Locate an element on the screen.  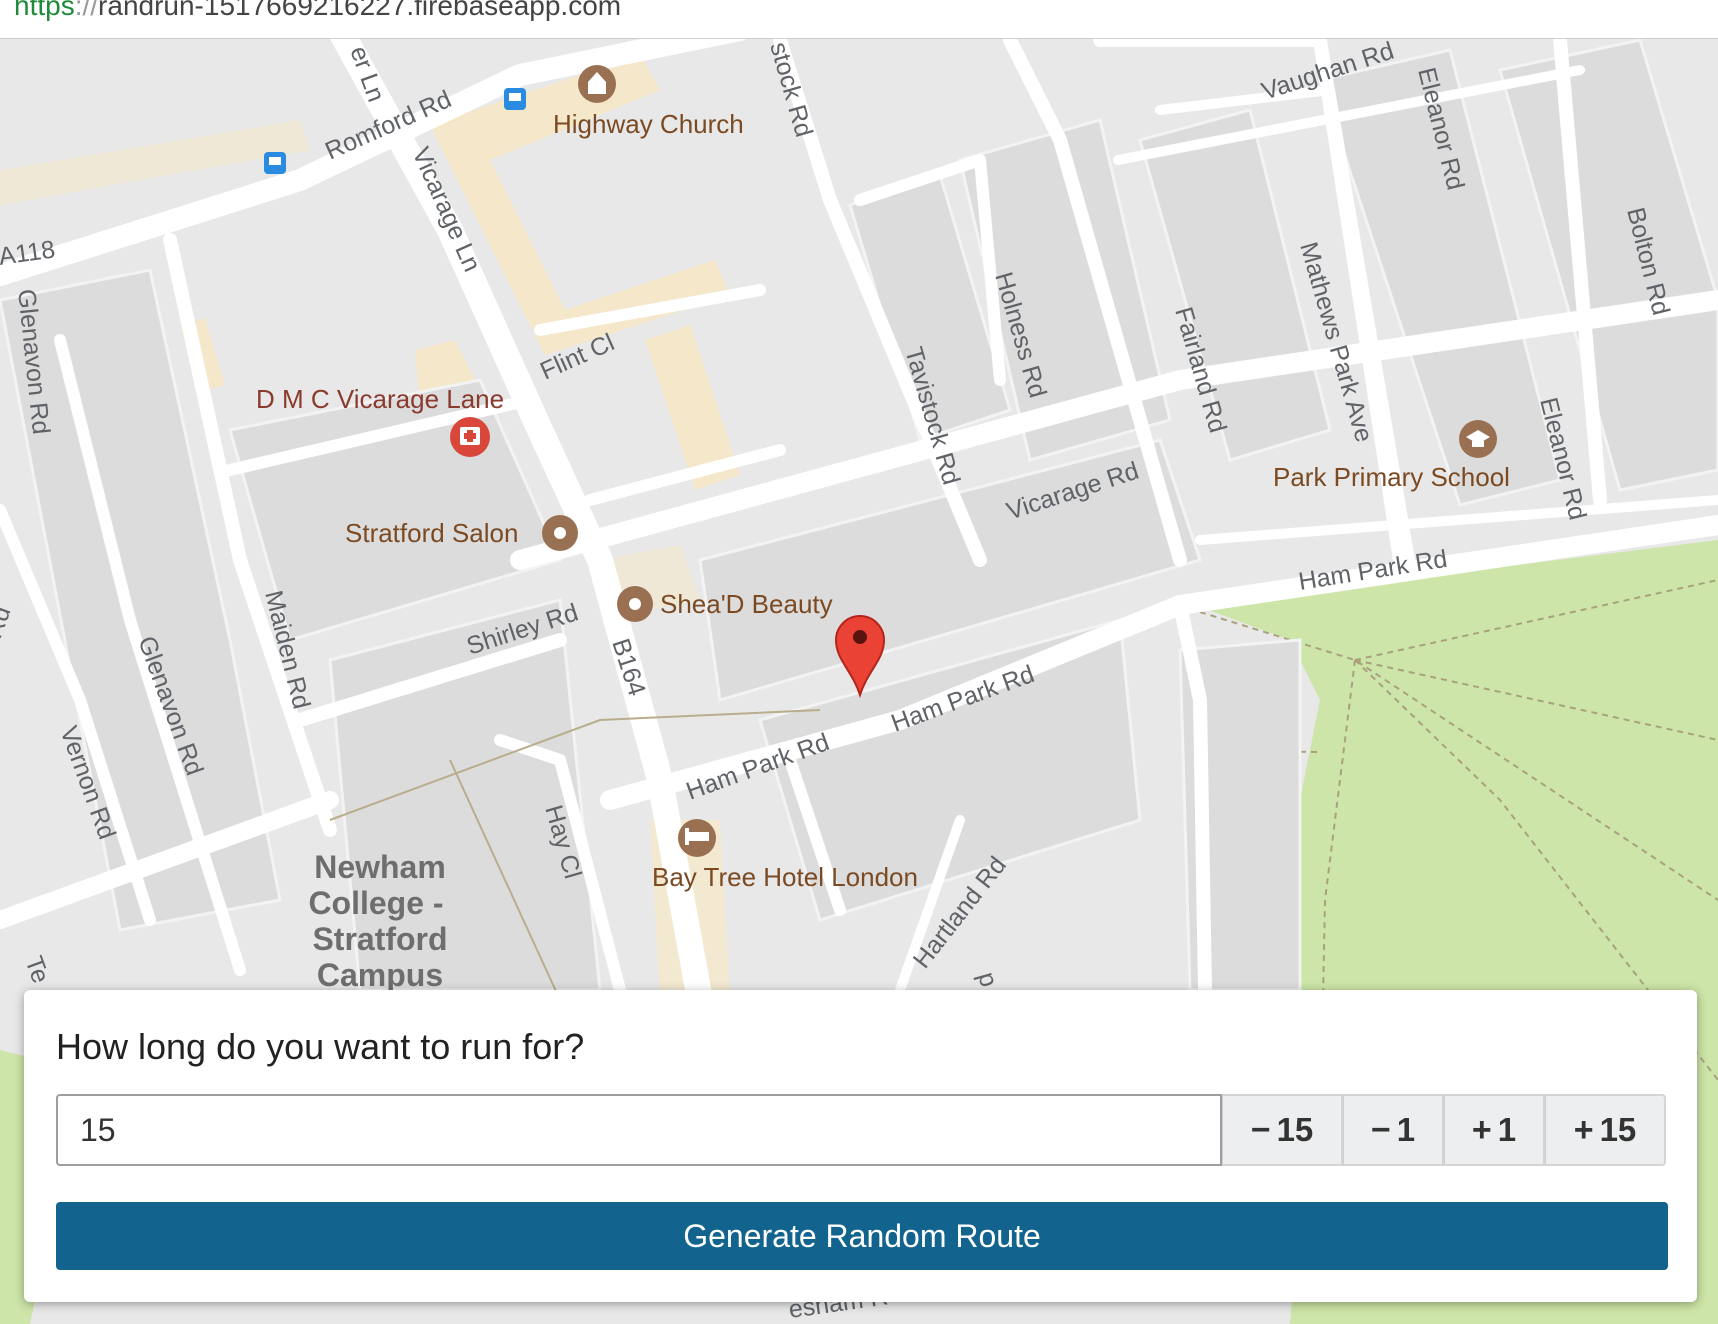
poi-label-bay-tree-hotel: Bay Tree Hotel London is located at coordinates (785, 877).